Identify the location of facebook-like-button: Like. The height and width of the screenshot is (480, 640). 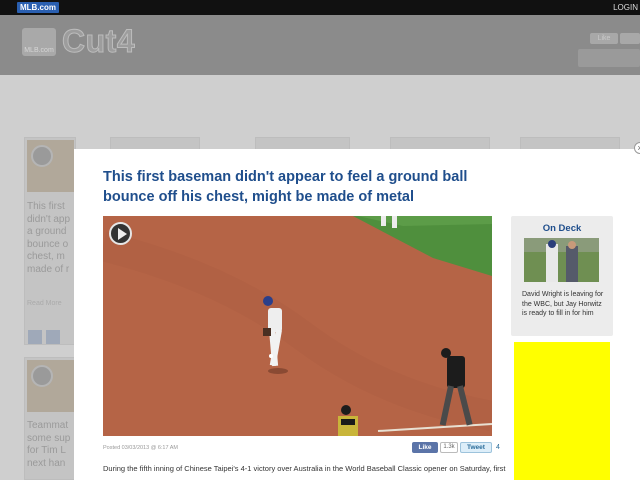
(425, 447).